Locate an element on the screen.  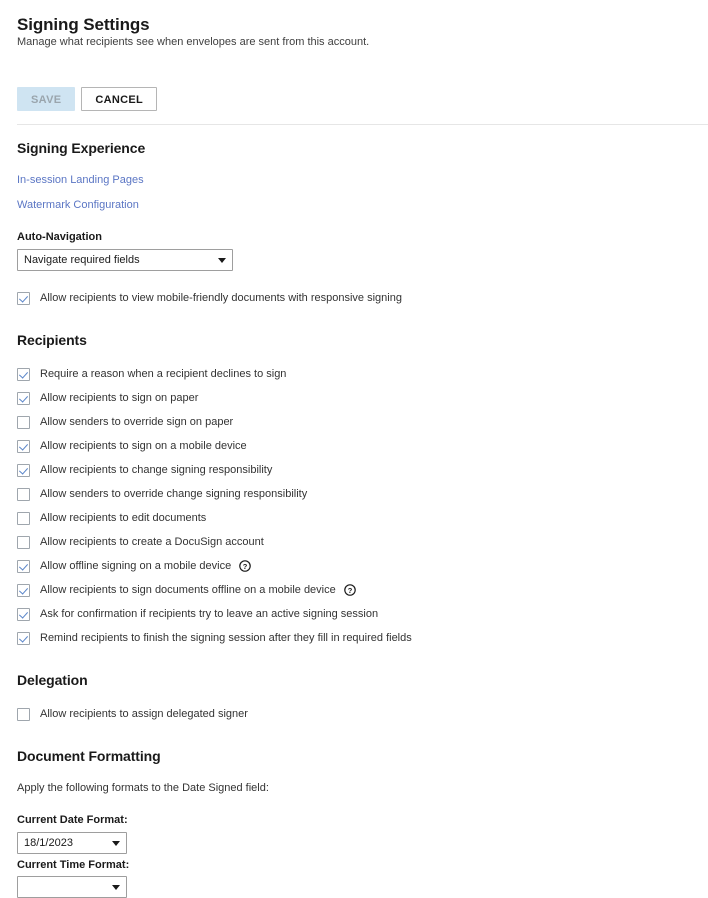
link-in-session-landing-pages: In-session Landing Pages is located at coordinates (362, 180).